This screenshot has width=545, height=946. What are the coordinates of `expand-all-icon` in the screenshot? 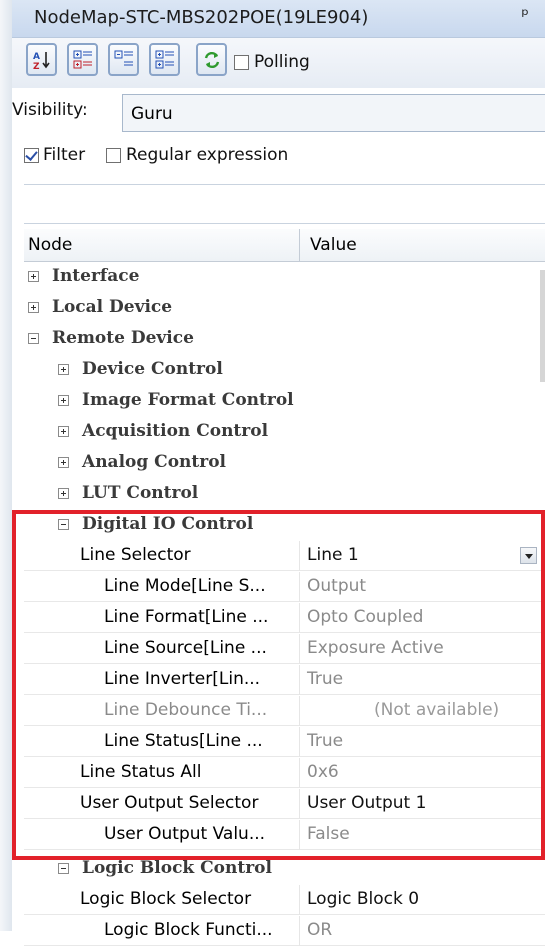 It's located at (82, 59).